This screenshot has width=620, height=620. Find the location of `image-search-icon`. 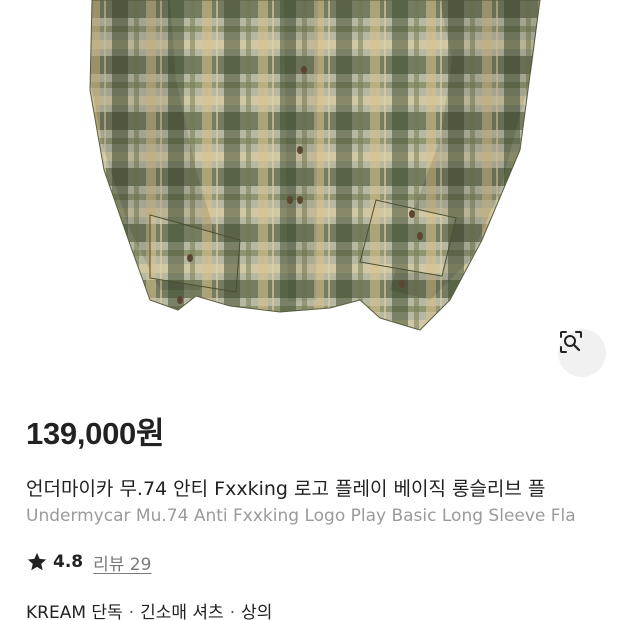

image-search-icon is located at coordinates (571, 342).